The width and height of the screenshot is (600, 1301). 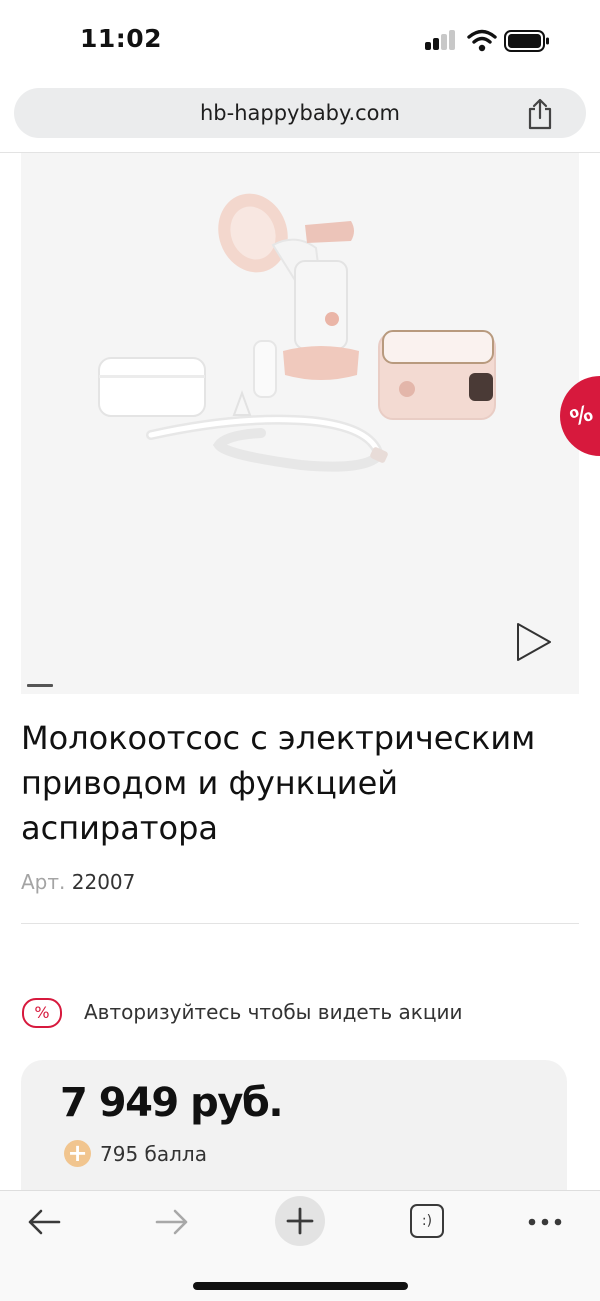 I want to click on url-text: hb-happybaby.com, so click(x=300, y=113).